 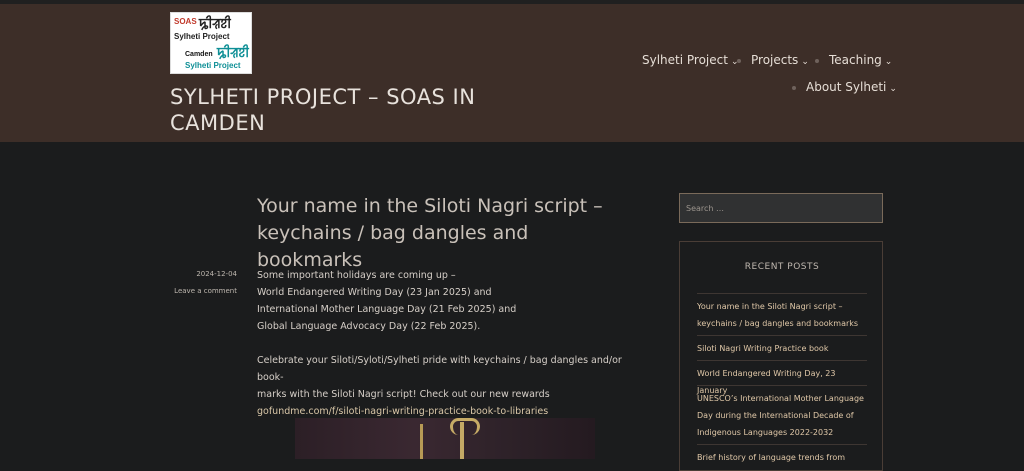 What do you see at coordinates (213, 65) in the screenshot?
I see `logo-line4: Sylheti Project` at bounding box center [213, 65].